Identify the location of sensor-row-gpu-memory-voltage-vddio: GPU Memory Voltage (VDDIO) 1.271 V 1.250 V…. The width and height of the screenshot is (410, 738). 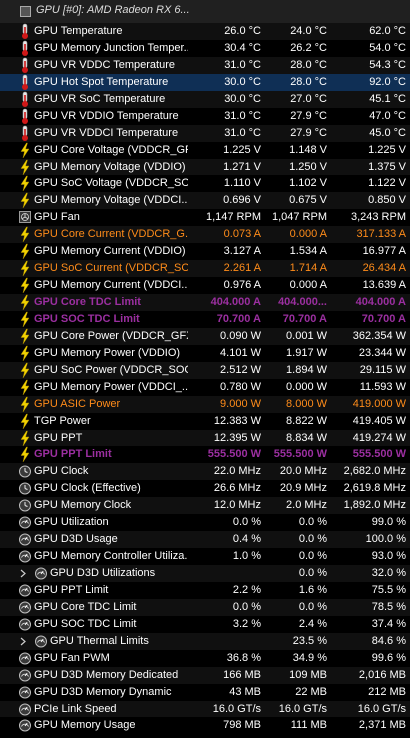
(205, 167).